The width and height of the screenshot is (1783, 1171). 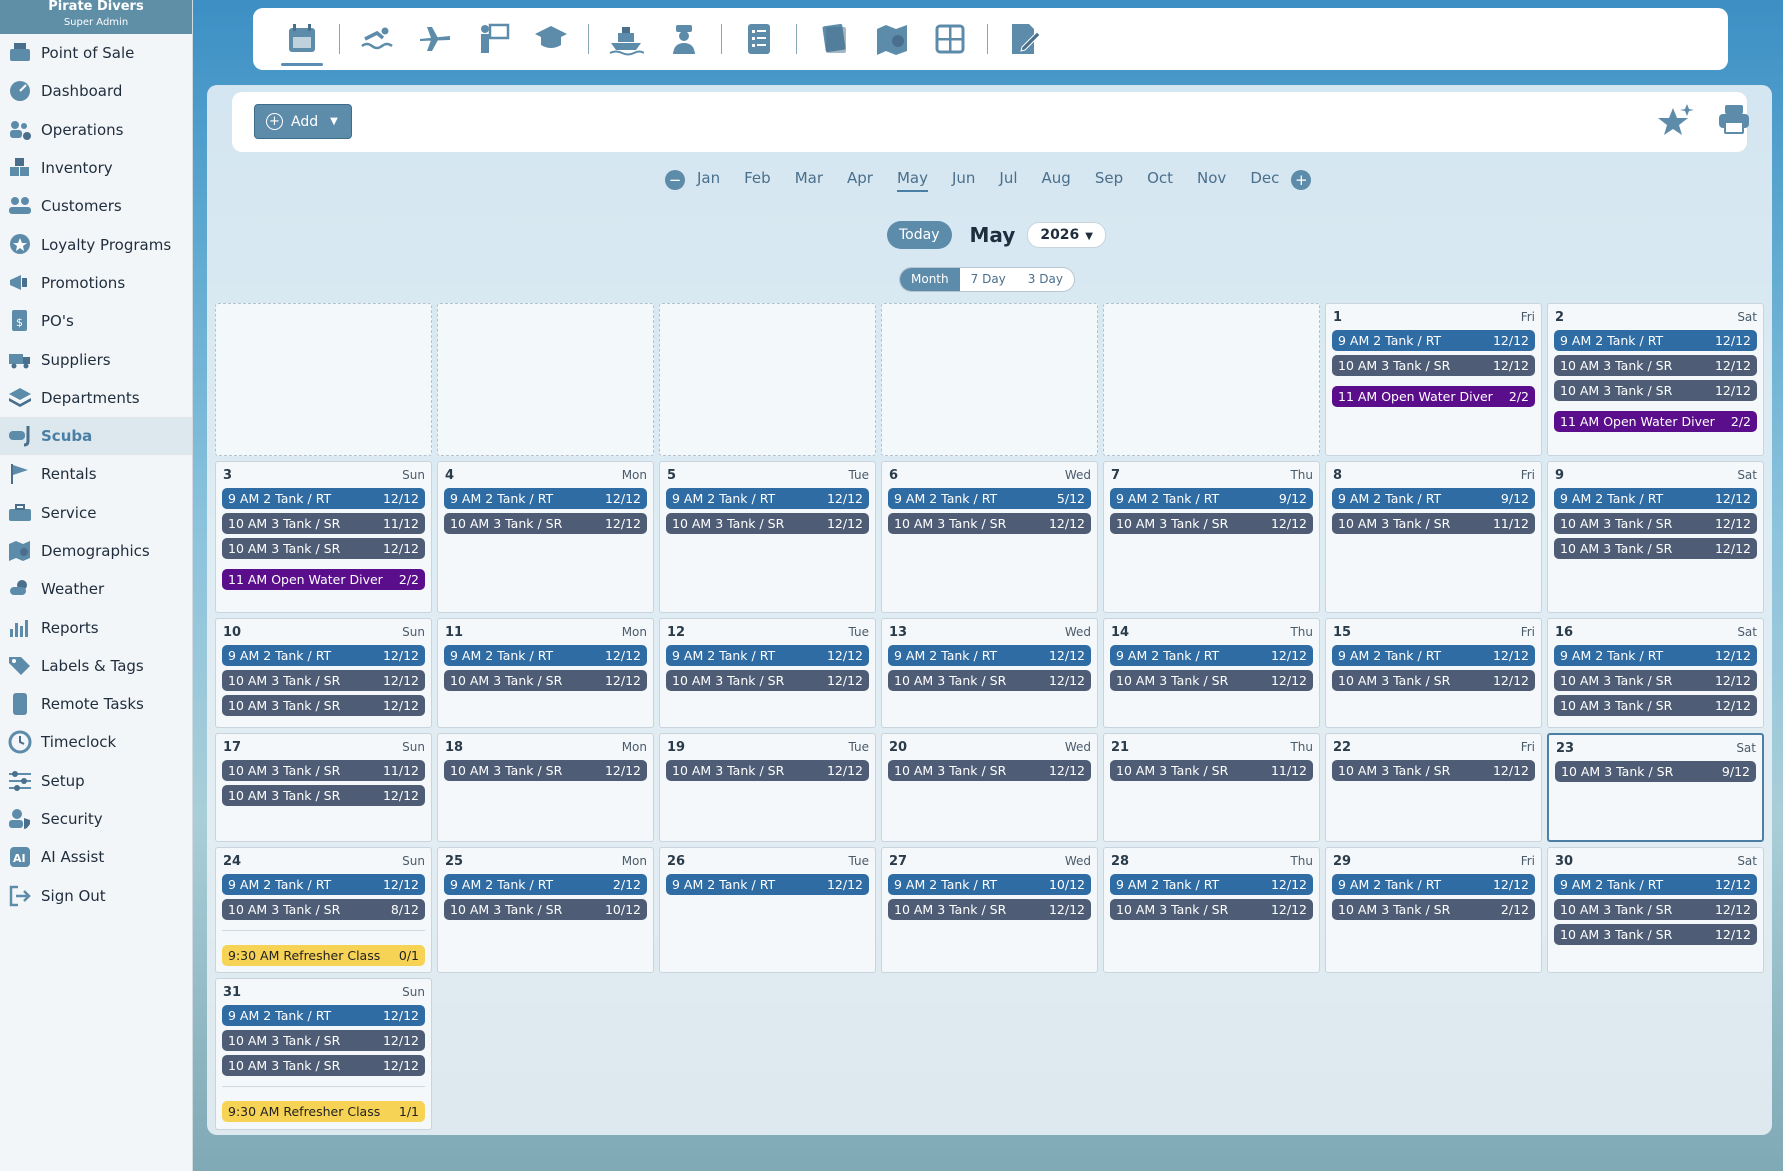 I want to click on calendar-event: 9 AM 2 Tank / RT 10/12, so click(x=989, y=884).